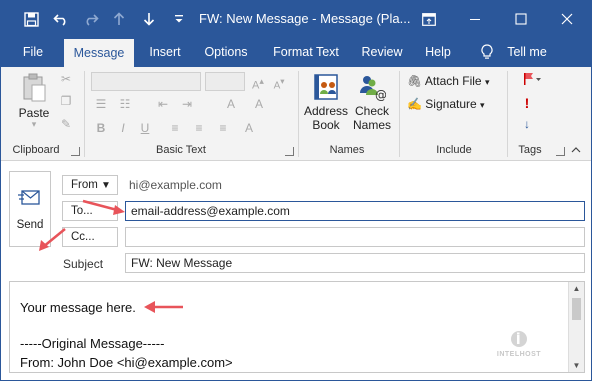  I want to click on message-line-2: -----Original Message-----, so click(92, 343).